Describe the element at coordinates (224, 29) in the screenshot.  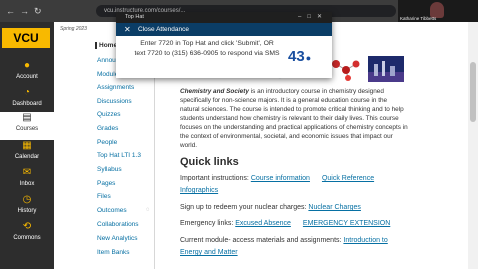
I see `attendance-bar: ✕ Close Attendance` at that location.